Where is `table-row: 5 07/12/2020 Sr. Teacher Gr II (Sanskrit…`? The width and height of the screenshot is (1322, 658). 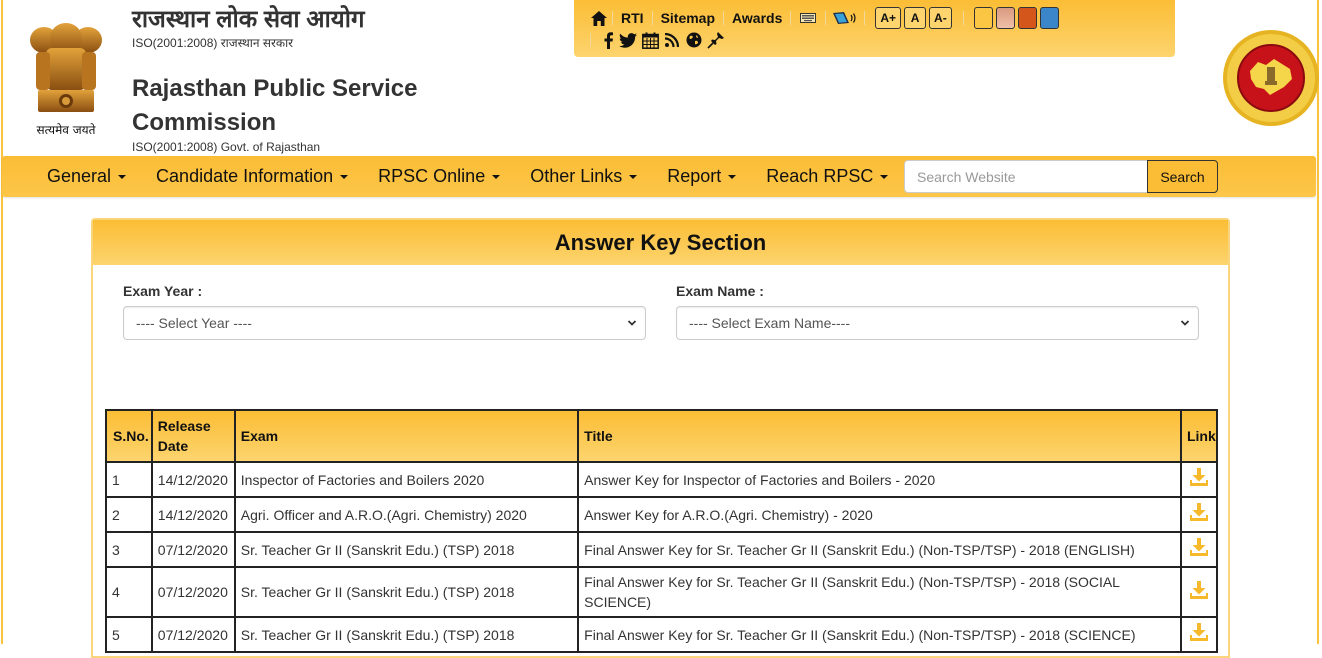 table-row: 5 07/12/2020 Sr. Teacher Gr II (Sanskrit… is located at coordinates (662, 634).